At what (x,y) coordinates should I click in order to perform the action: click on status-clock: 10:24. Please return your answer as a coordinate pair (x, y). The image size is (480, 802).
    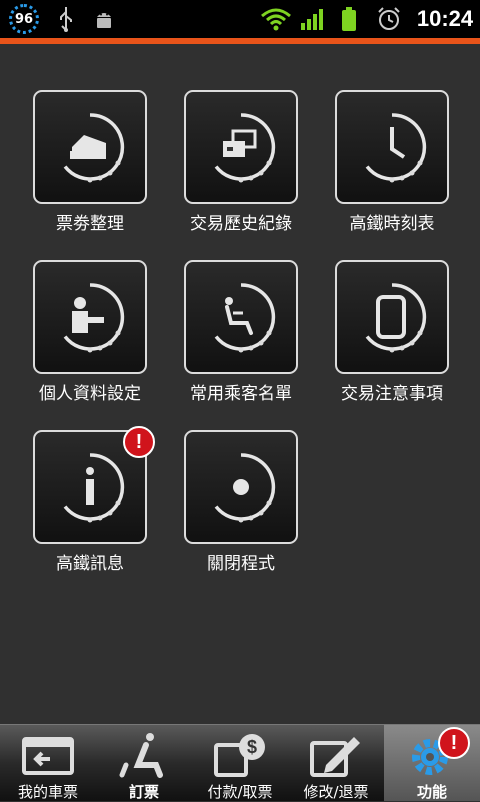
    Looking at the image, I should click on (445, 18).